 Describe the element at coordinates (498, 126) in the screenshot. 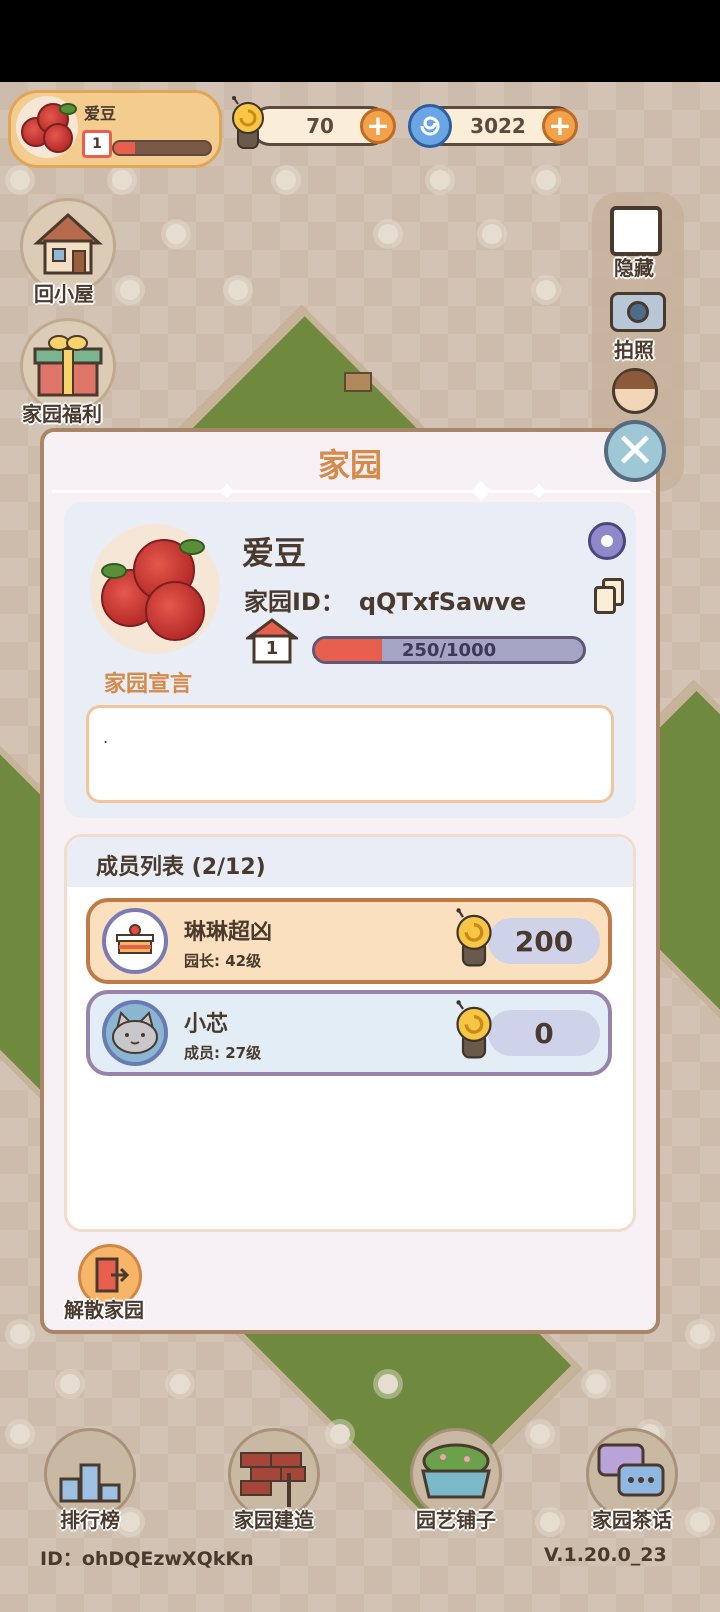

I see `gem-value: 3022` at that location.